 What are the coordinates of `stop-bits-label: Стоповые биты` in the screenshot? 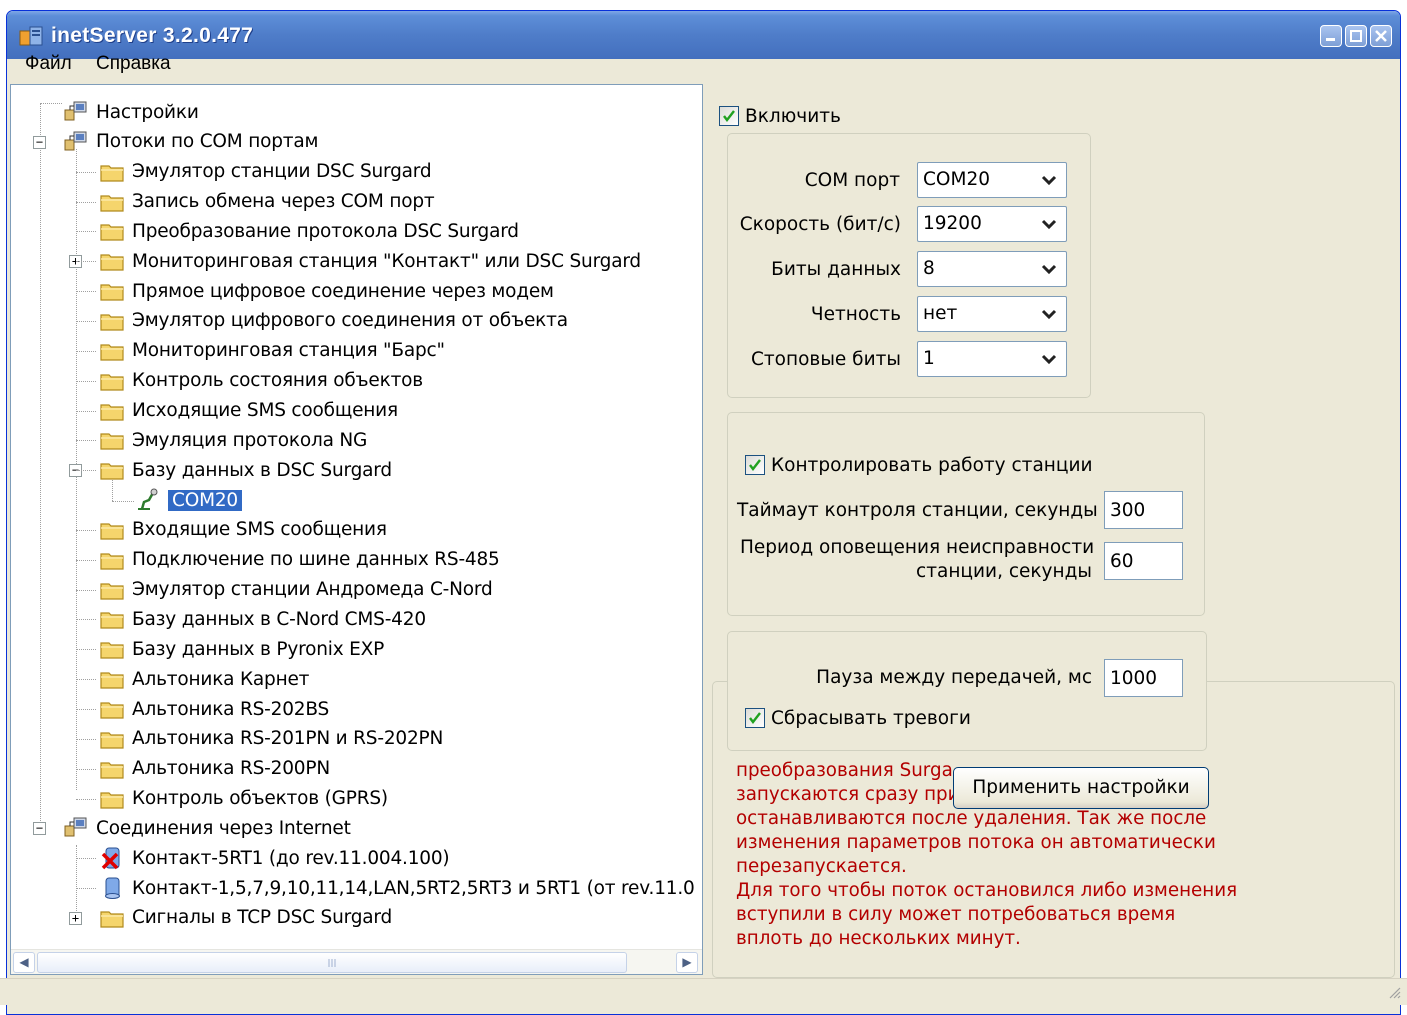 It's located at (825, 359).